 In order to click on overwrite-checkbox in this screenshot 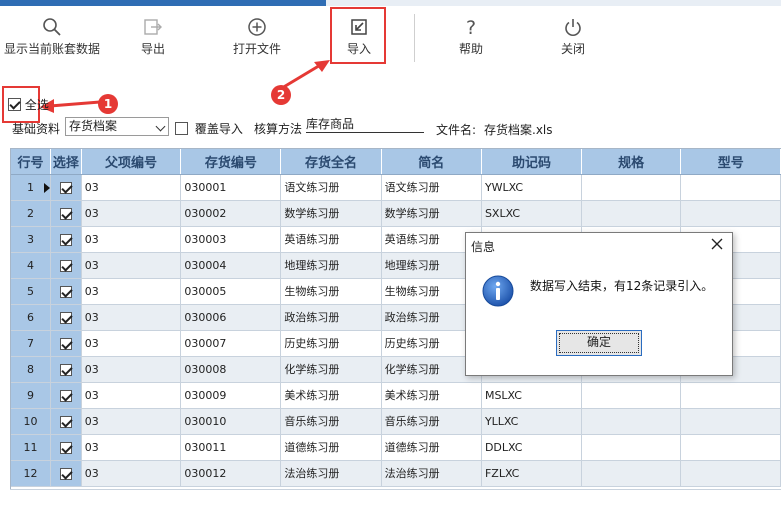, I will do `click(181, 128)`.